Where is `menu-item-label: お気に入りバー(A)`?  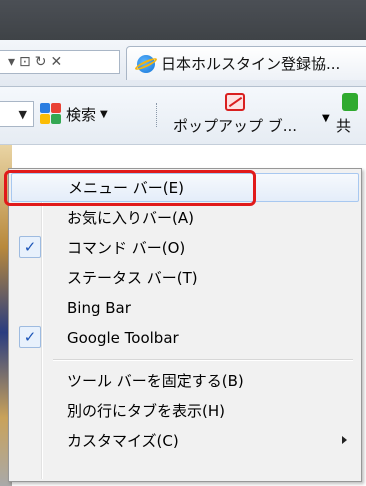
menu-item-label: お気に入りバー(A) is located at coordinates (130, 218).